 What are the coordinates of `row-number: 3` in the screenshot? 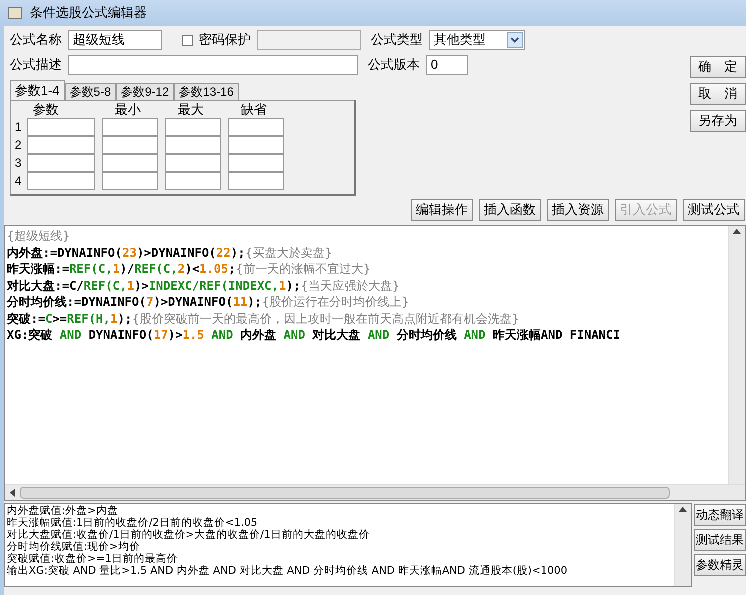 It's located at (19, 163).